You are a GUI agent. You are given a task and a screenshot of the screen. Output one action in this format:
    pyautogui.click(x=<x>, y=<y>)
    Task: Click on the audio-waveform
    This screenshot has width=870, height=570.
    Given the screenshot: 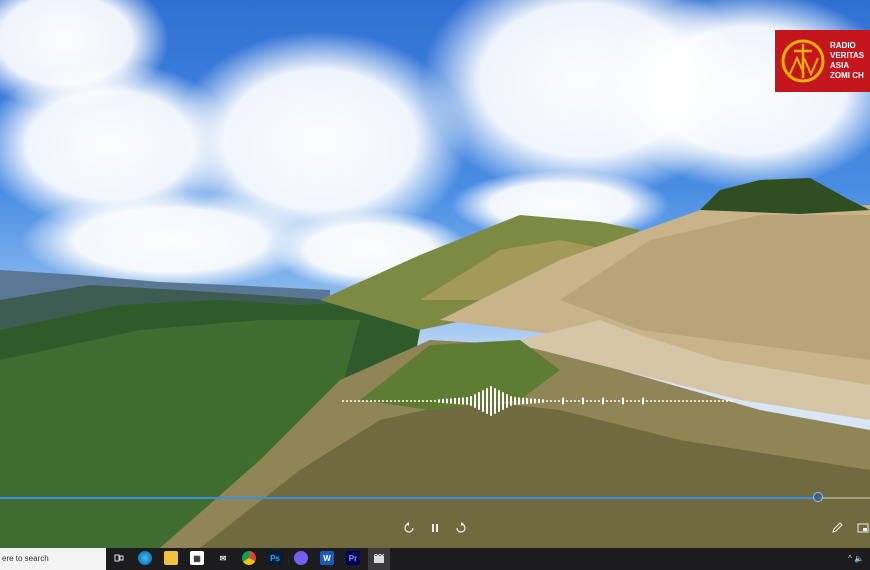 What is the action you would take?
    pyautogui.click(x=537, y=401)
    